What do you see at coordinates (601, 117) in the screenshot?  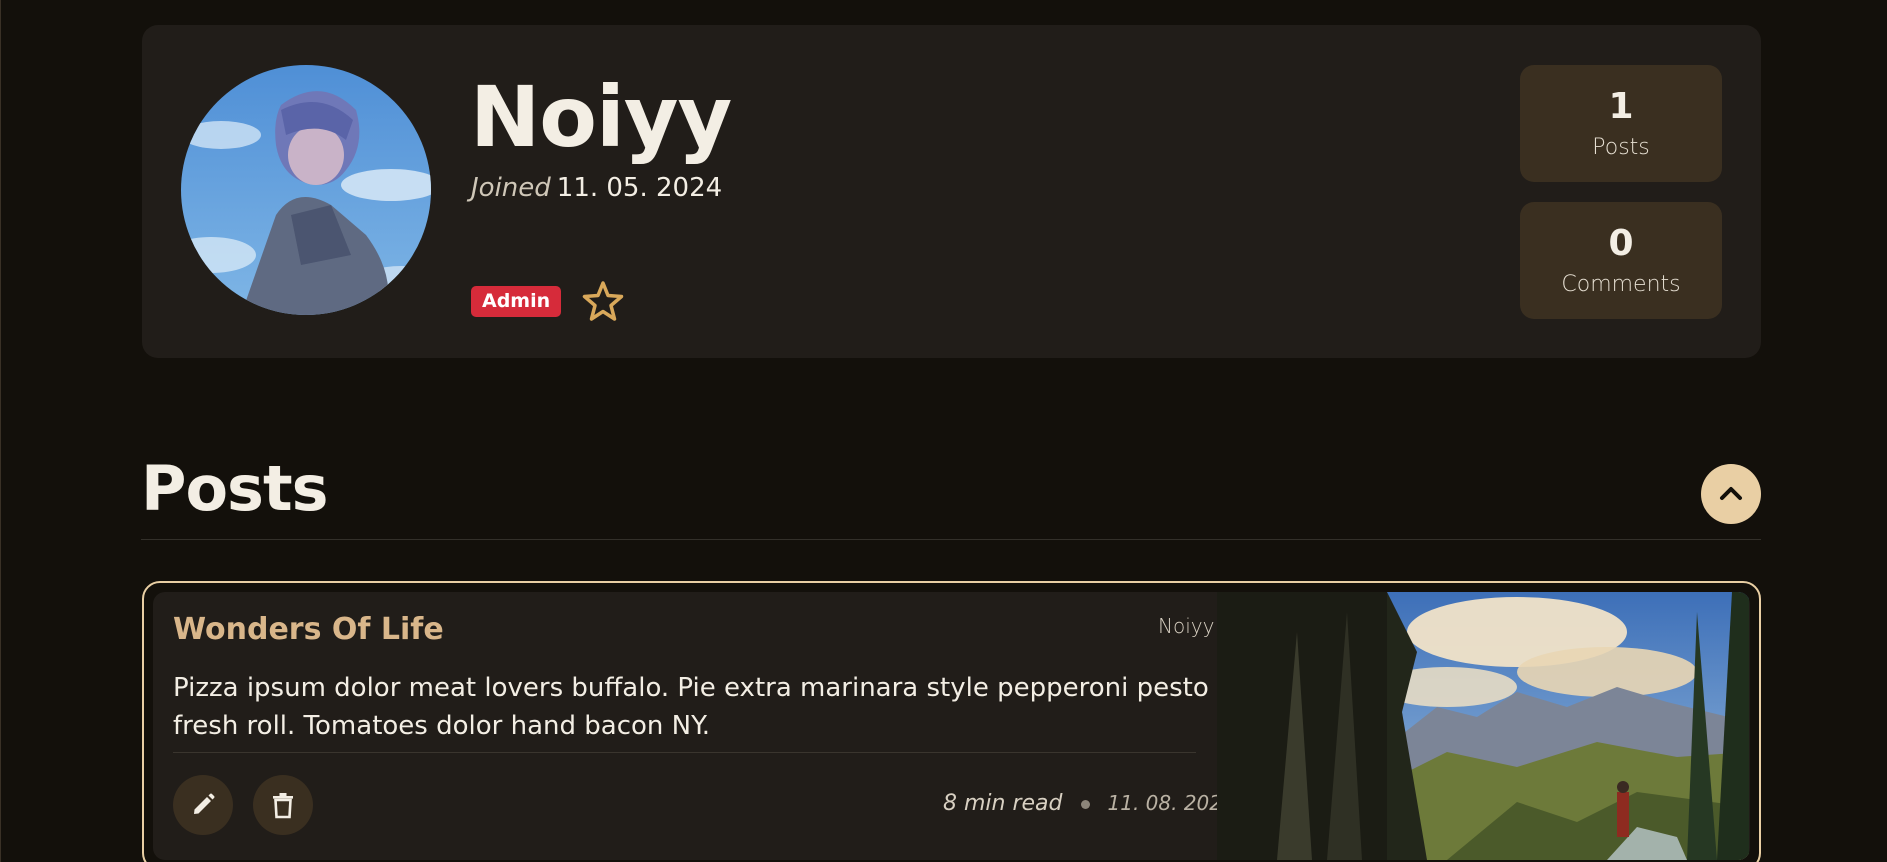 I see `username: Noiyy` at bounding box center [601, 117].